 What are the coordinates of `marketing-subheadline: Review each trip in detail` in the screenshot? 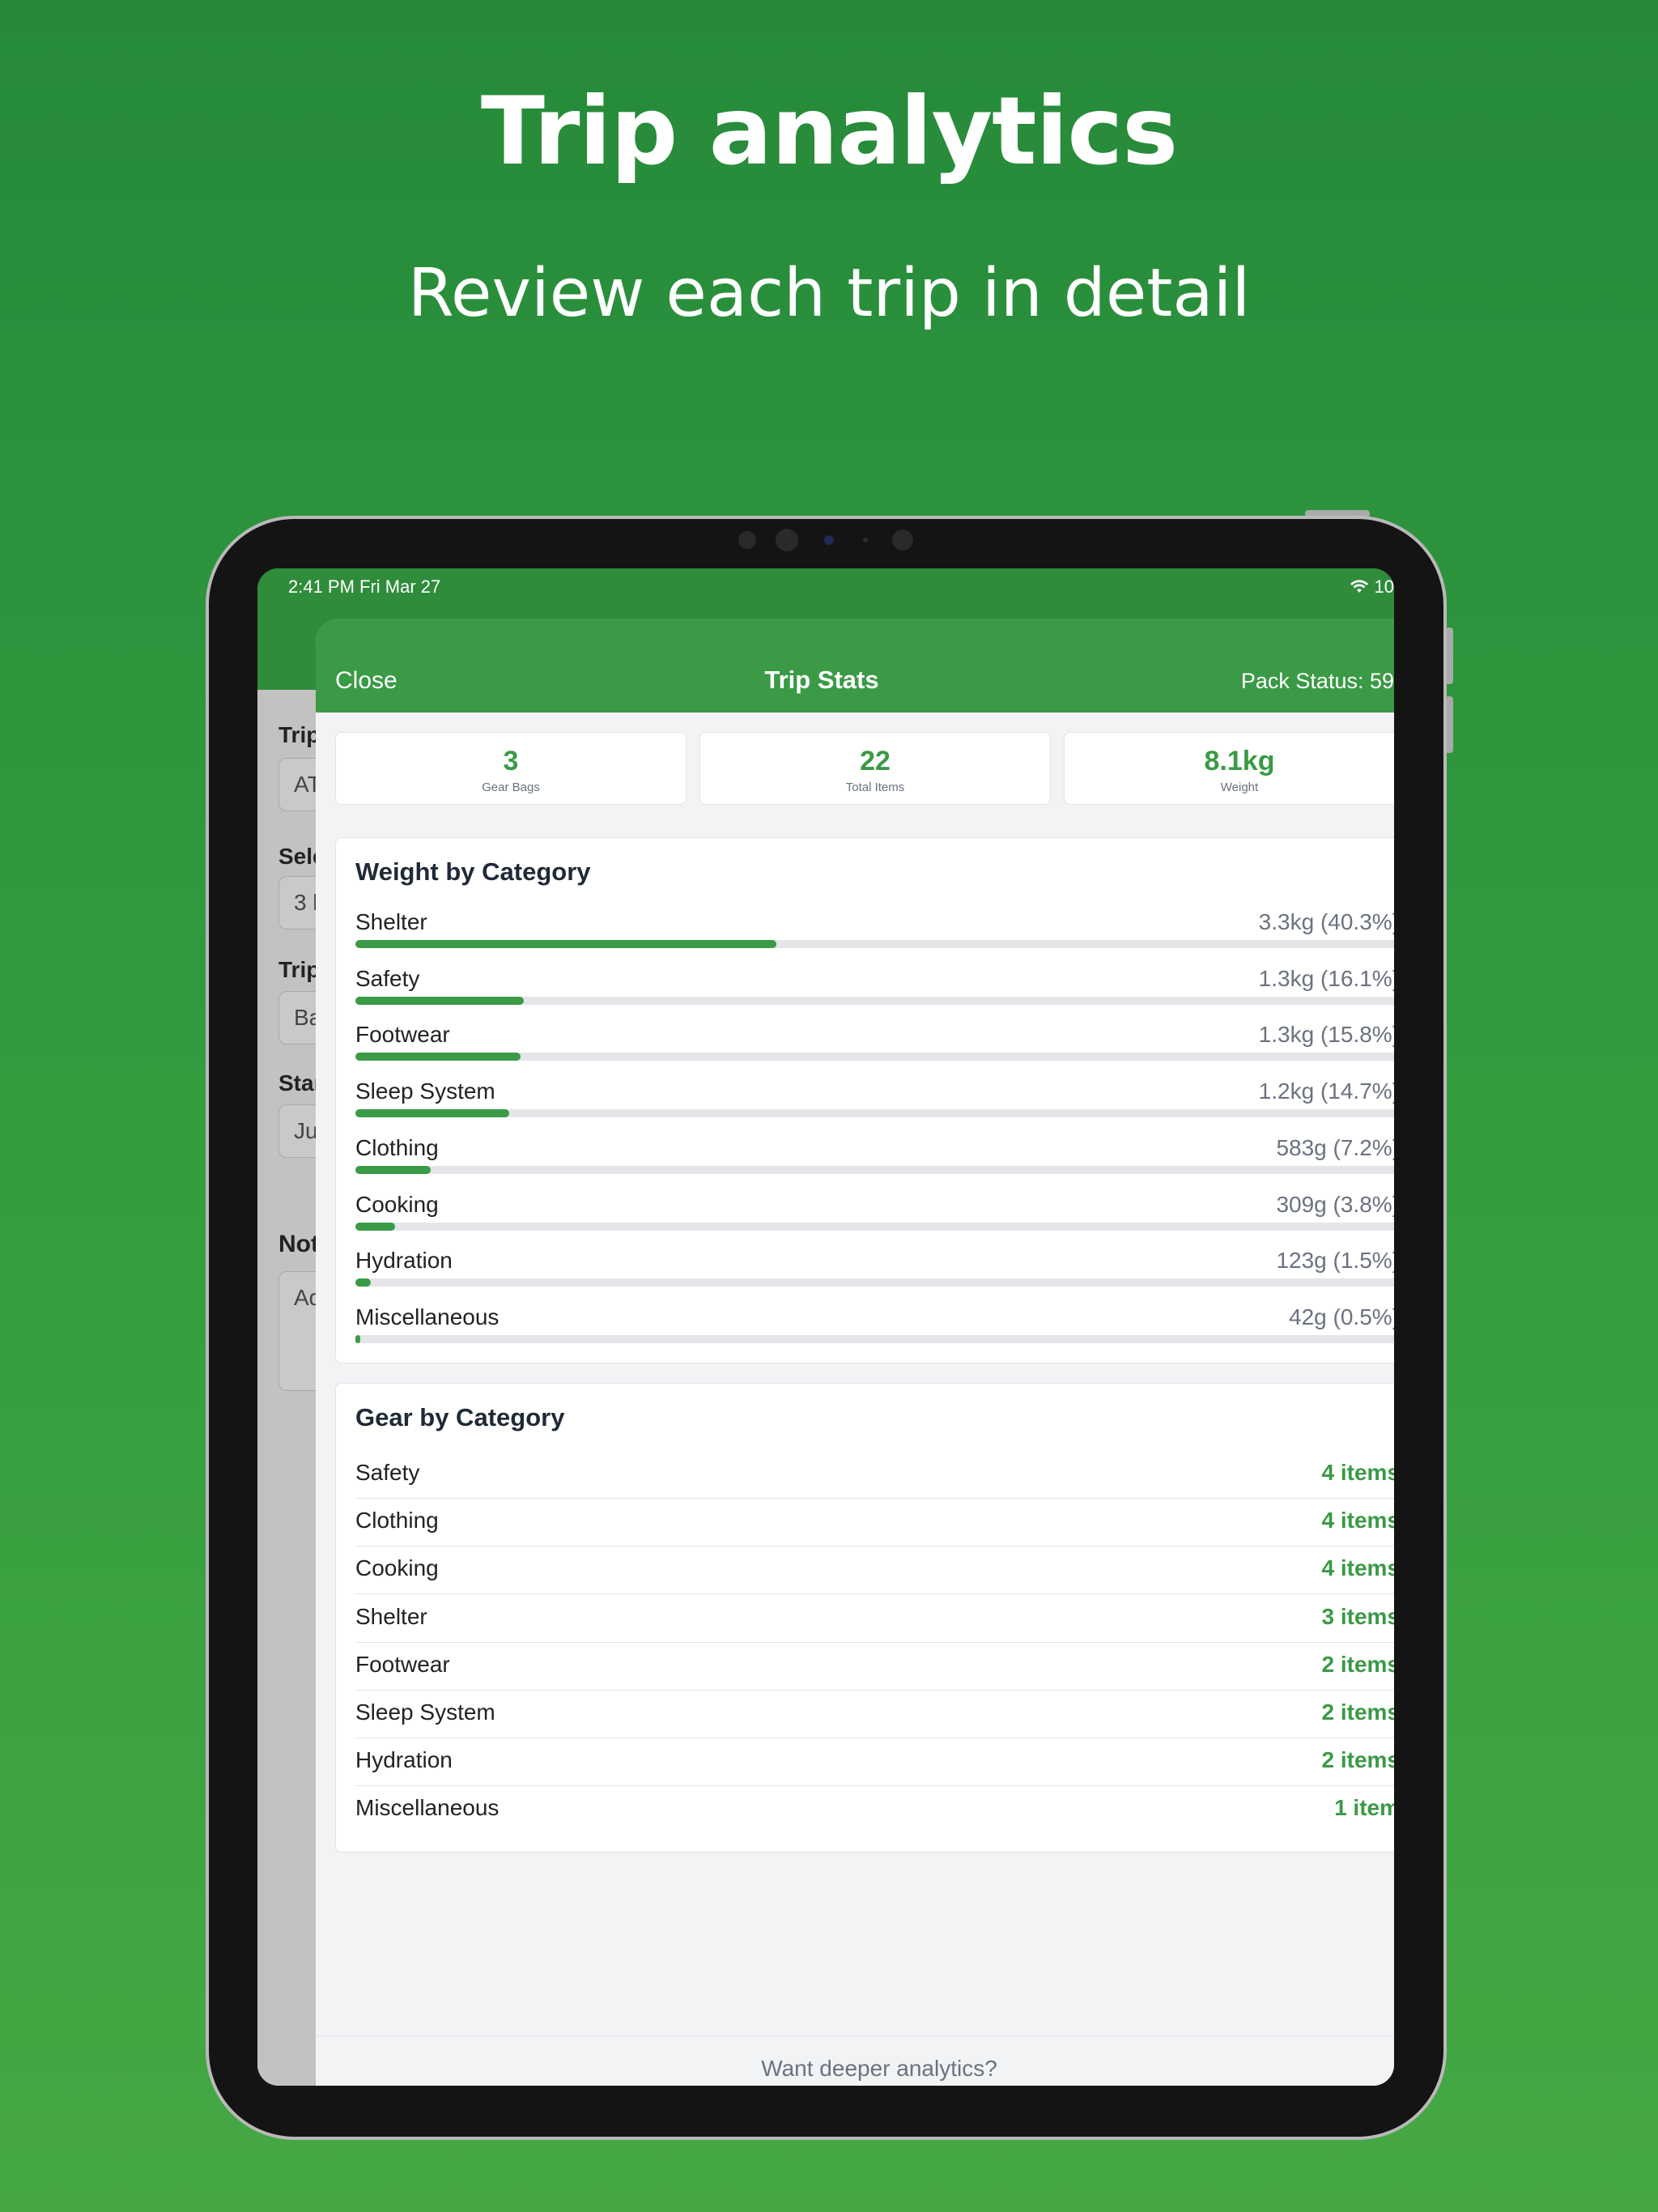 It's located at (829, 293).